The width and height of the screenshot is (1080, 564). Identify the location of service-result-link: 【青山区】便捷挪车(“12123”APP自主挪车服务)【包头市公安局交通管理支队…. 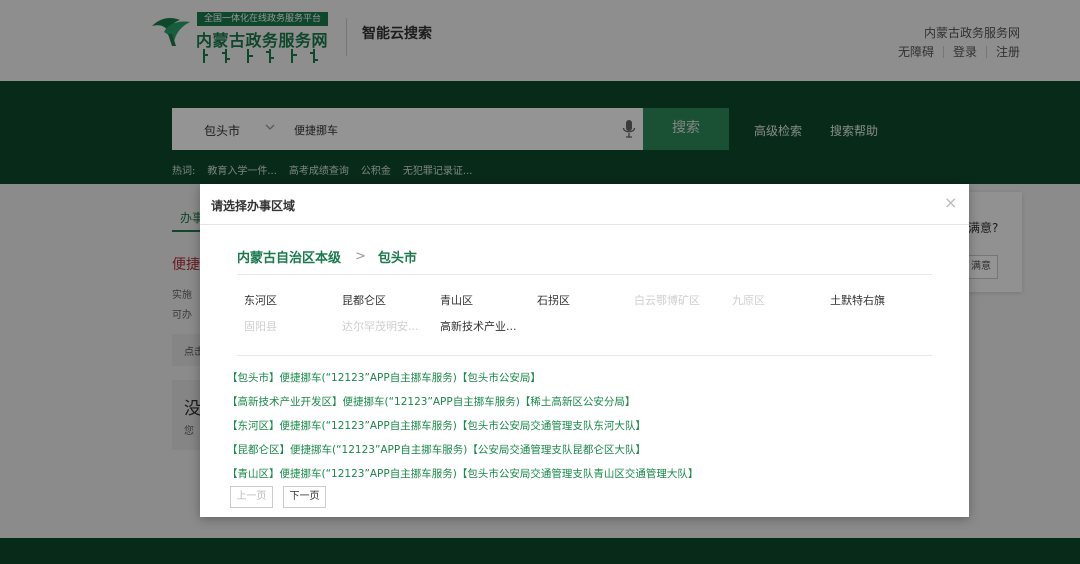
(462, 473).